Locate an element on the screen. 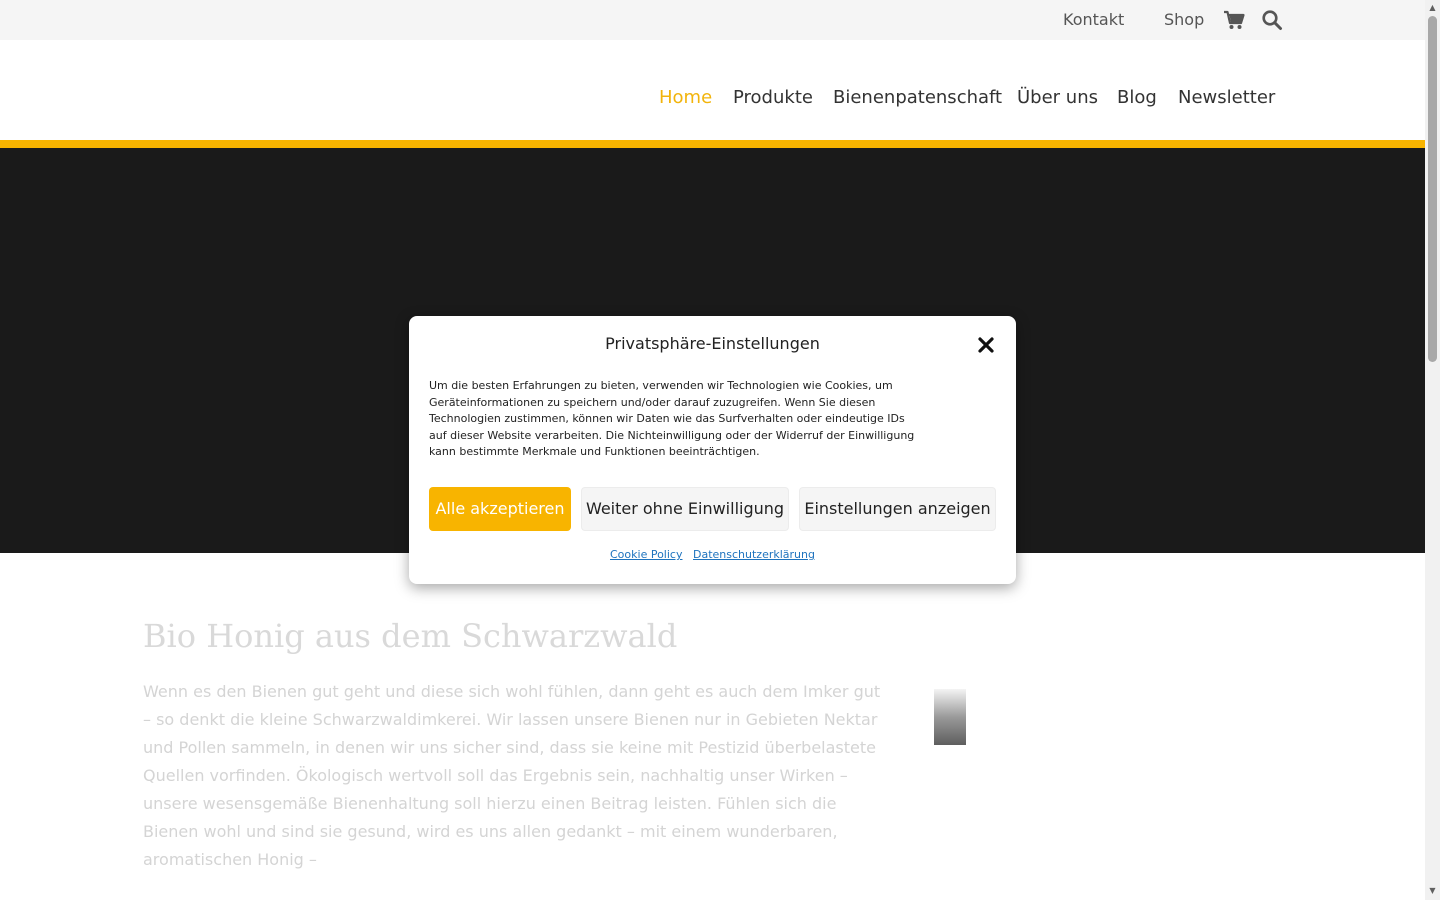  dialog-title: Privatsphäre-Einstellungen is located at coordinates (712, 343).